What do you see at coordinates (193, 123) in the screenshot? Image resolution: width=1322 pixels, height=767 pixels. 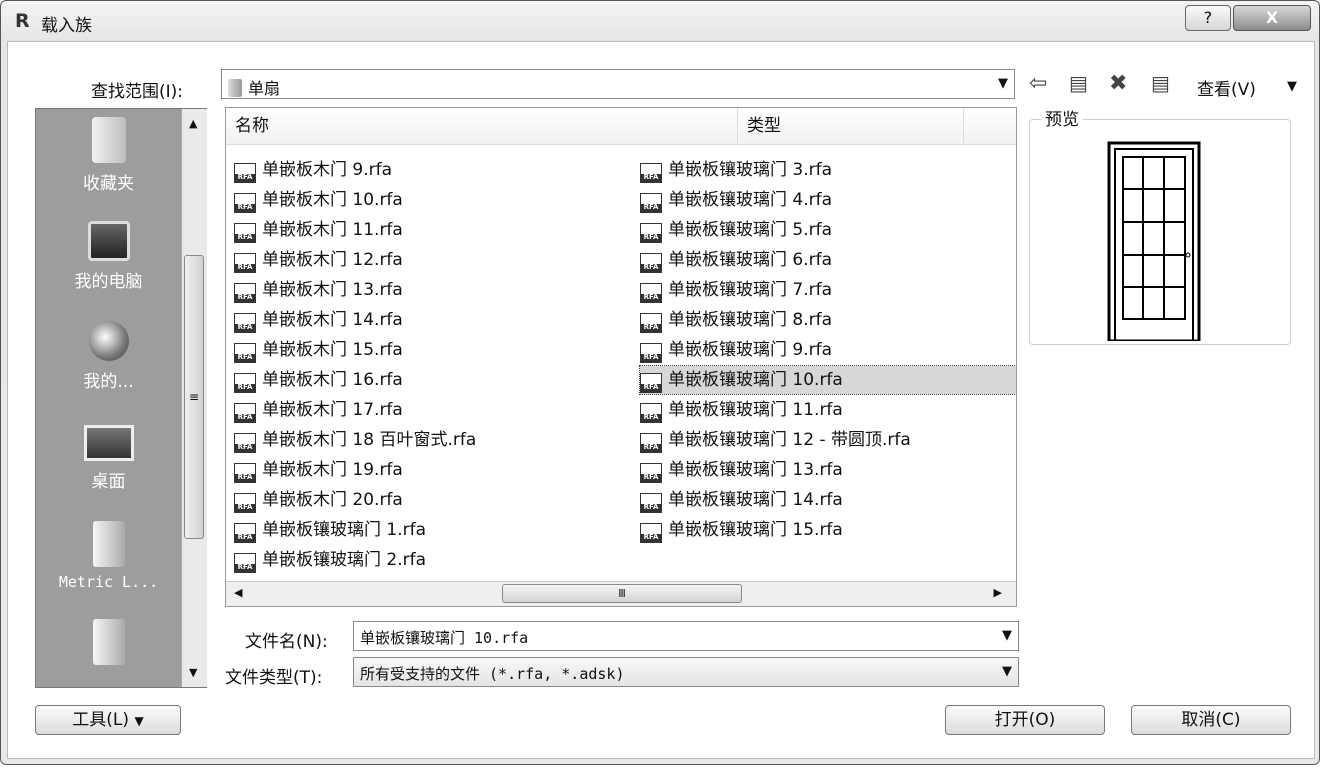 I see `scroll-up-icon: ▲` at bounding box center [193, 123].